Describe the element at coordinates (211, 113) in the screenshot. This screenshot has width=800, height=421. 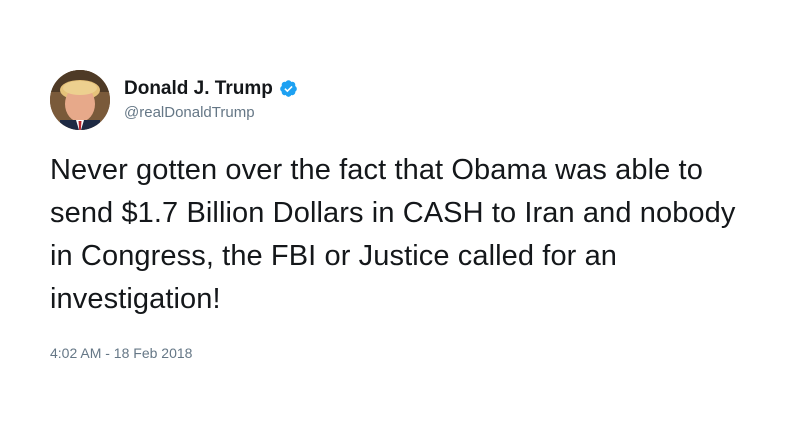
I see `user-handle: @realDonaldTrump` at that location.